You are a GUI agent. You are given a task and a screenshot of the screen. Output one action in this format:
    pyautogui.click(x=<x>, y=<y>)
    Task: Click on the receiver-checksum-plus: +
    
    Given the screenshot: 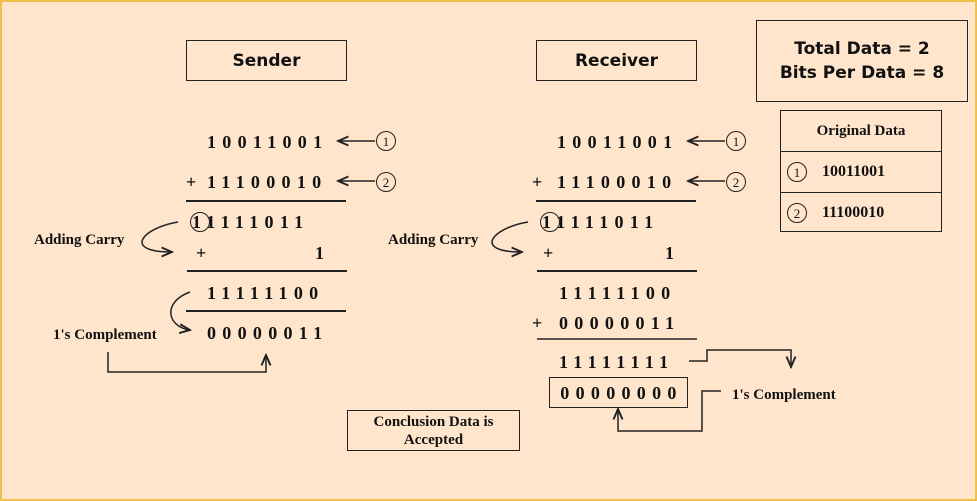 What is the action you would take?
    pyautogui.click(x=540, y=323)
    